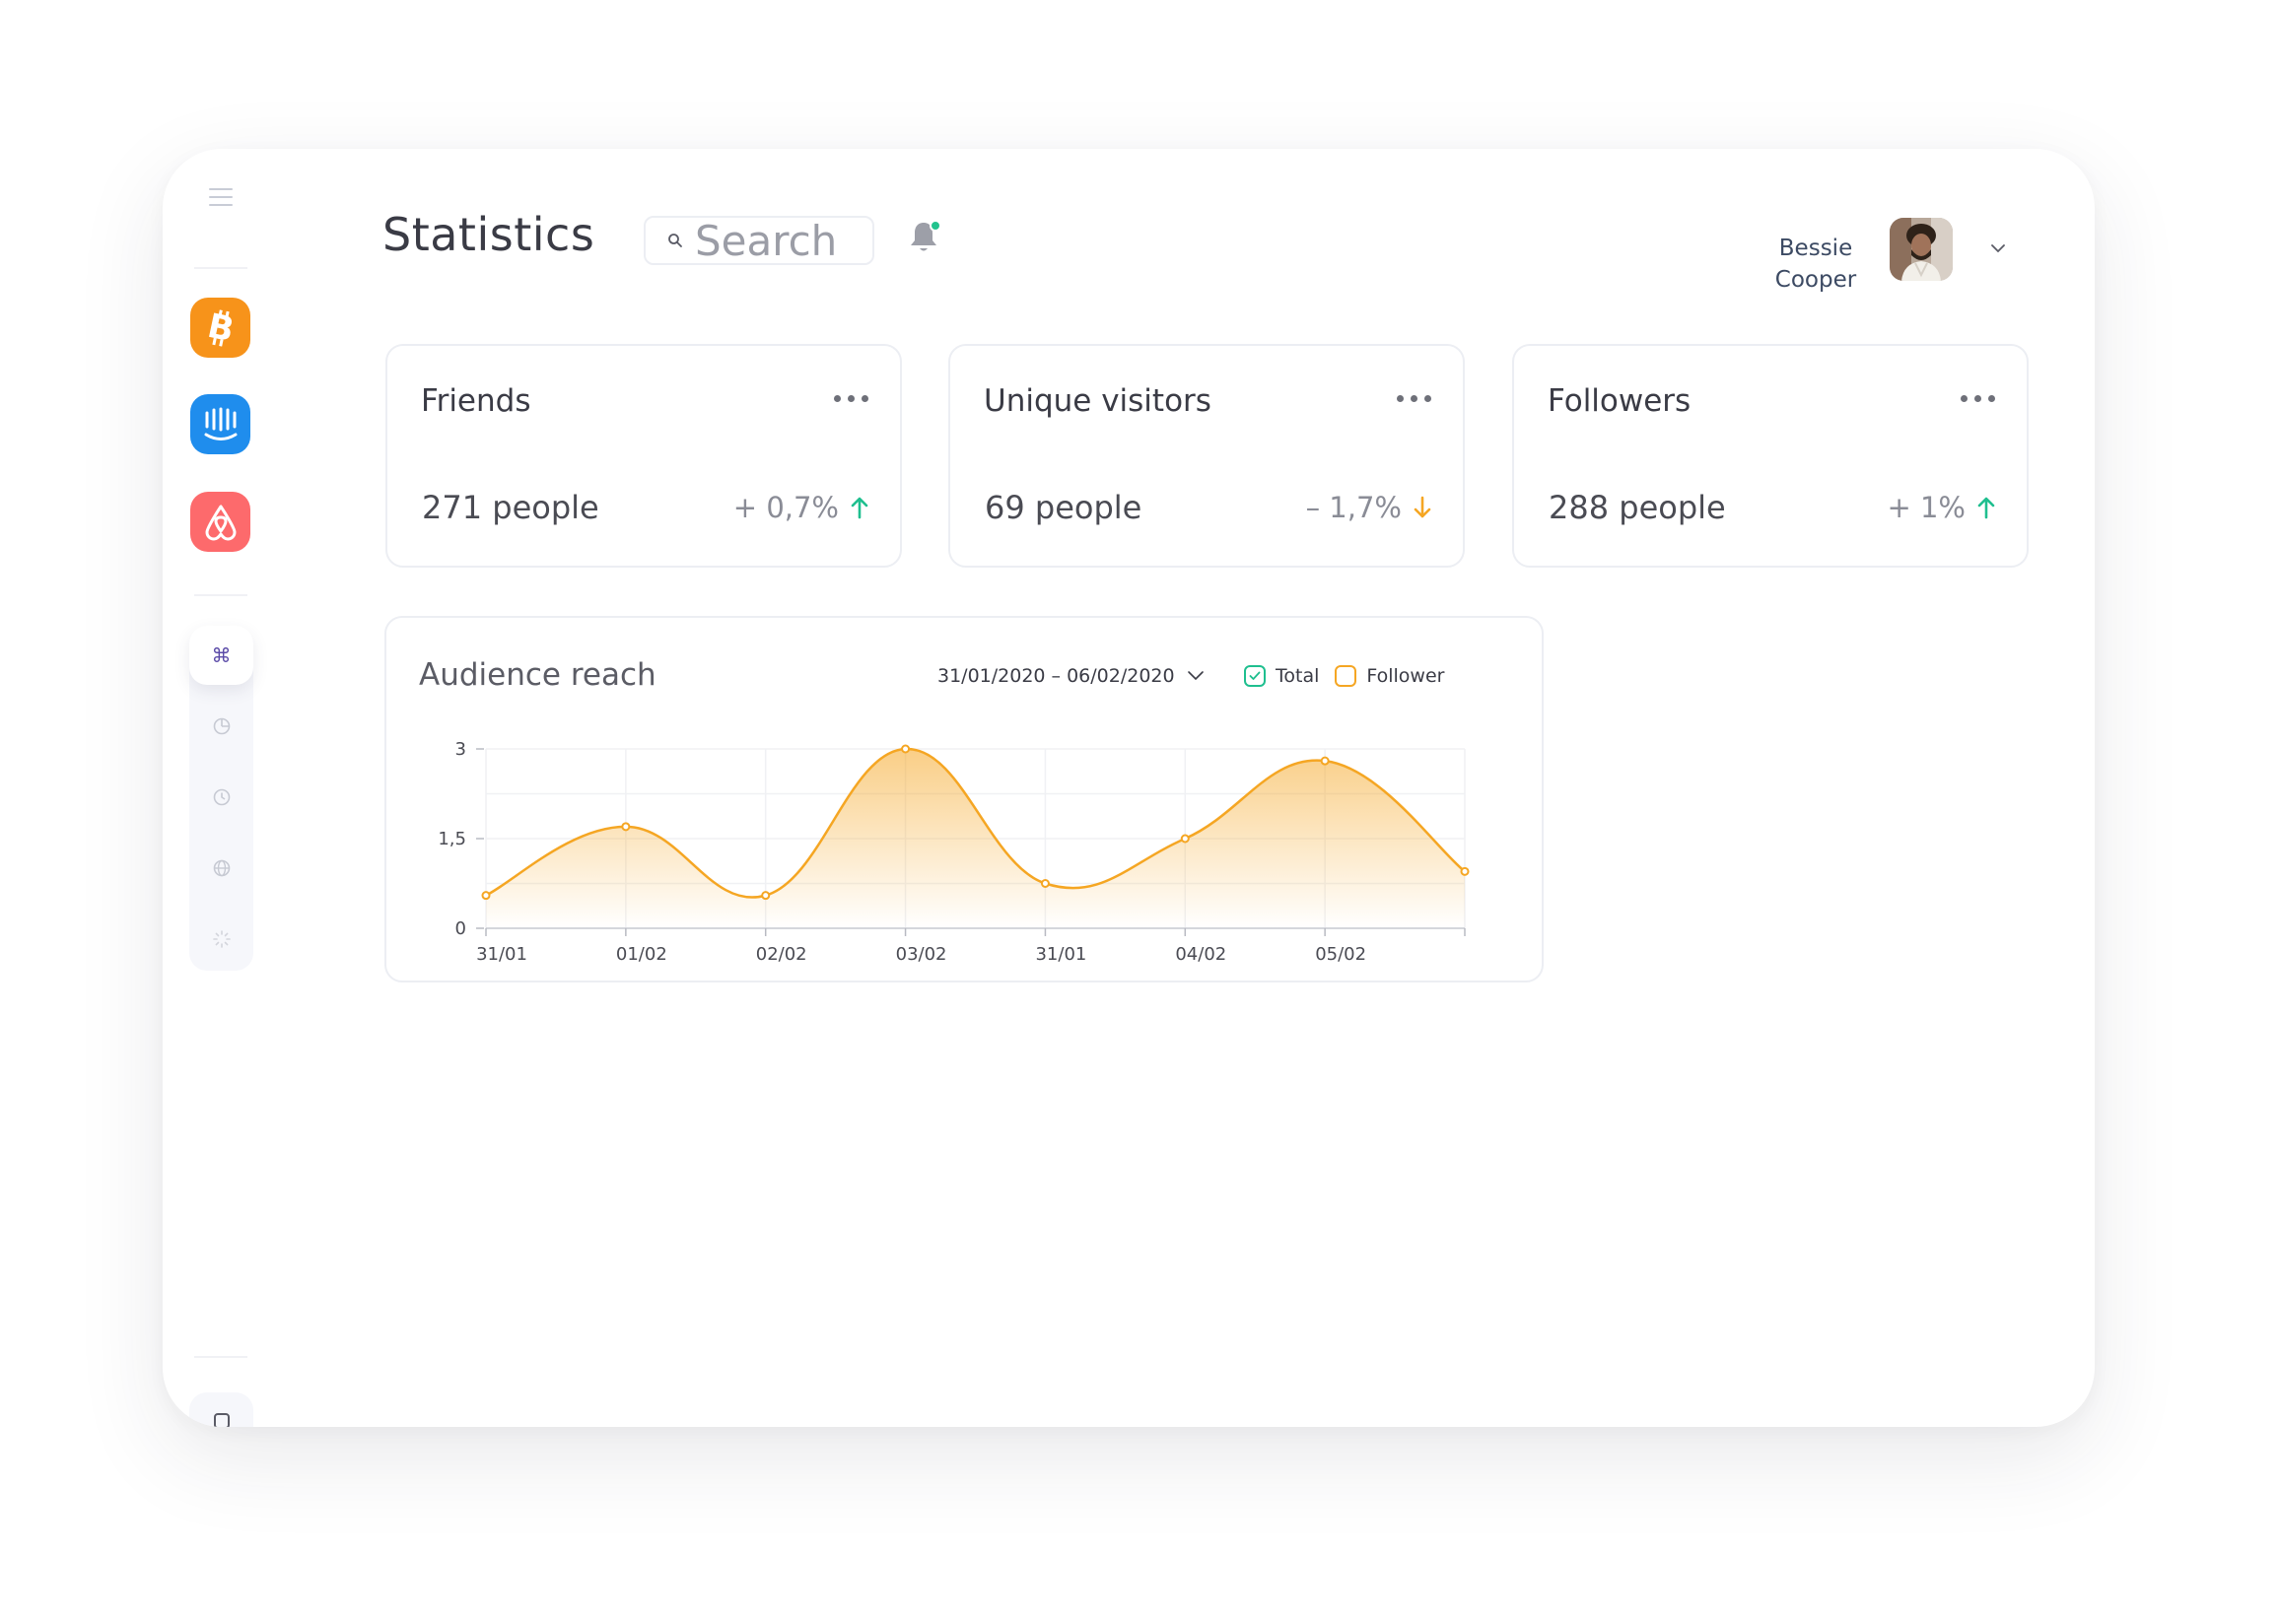 The height and width of the screenshot is (1624, 2279). What do you see at coordinates (641, 955) in the screenshot?
I see `x-tick-label: 01/02` at bounding box center [641, 955].